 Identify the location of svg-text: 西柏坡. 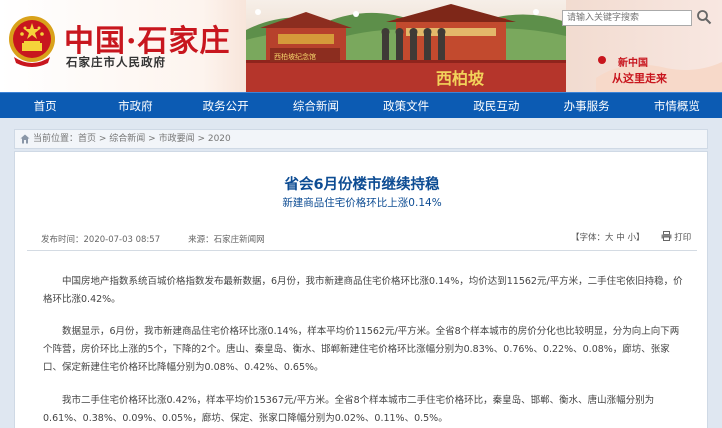
(460, 78).